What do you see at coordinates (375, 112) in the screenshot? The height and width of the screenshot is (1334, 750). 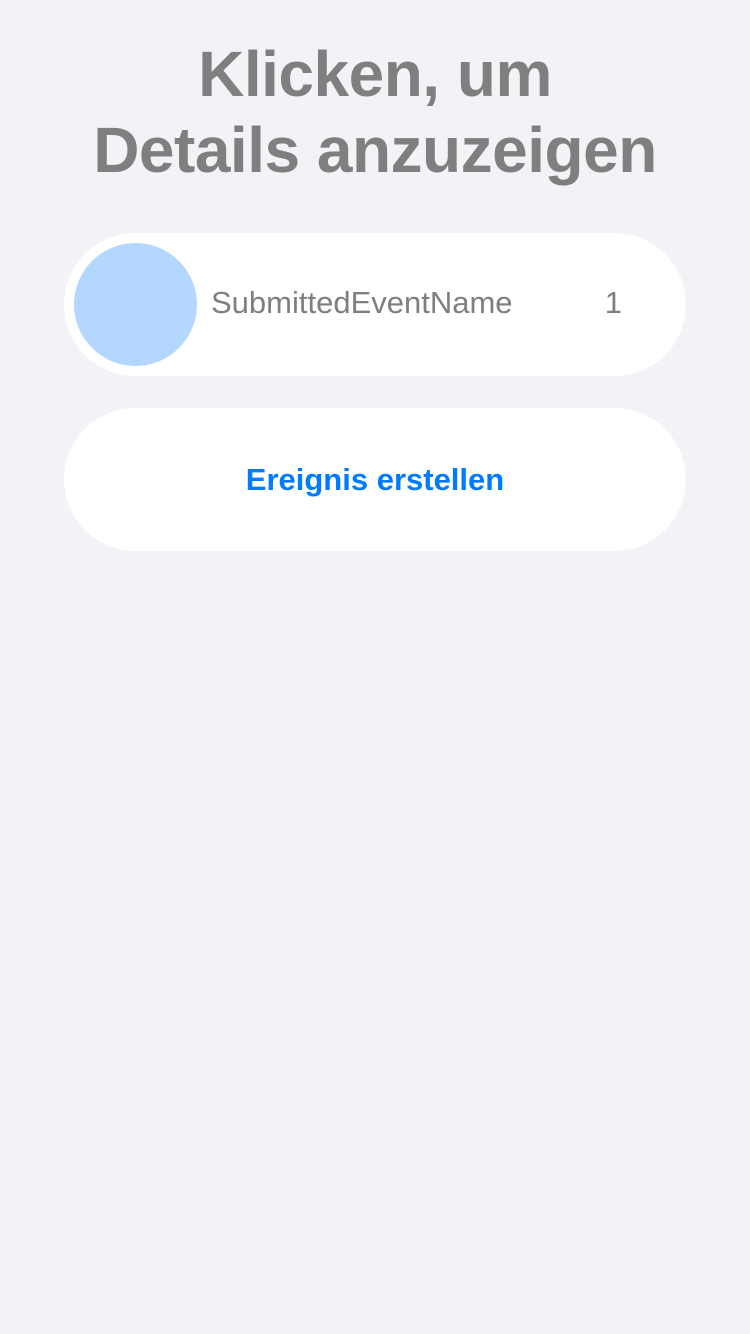 I see `page-title: Klicken, um Details anzuzeigen` at bounding box center [375, 112].